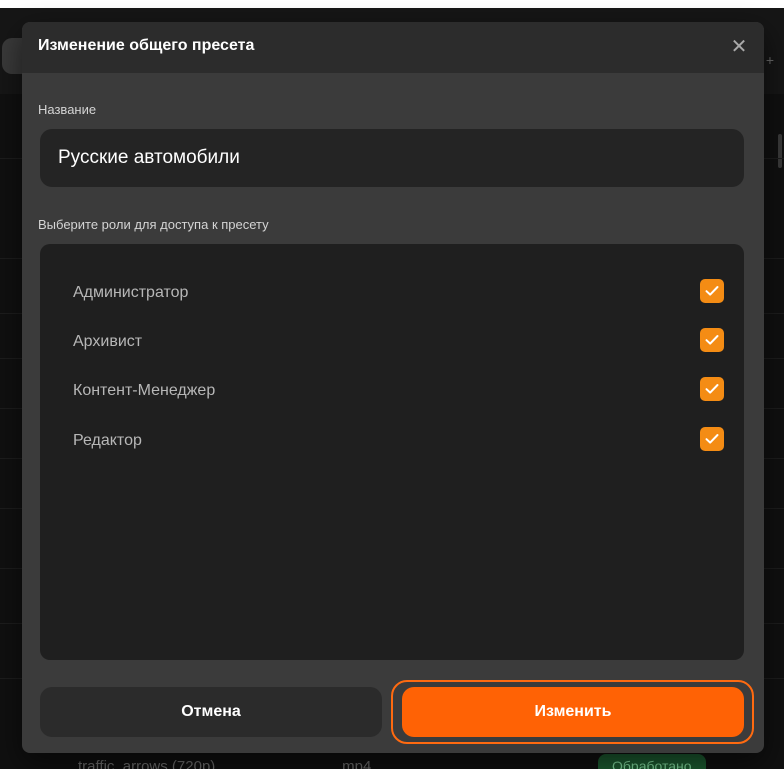  What do you see at coordinates (739, 47) in the screenshot?
I see `close-icon: ✕` at bounding box center [739, 47].